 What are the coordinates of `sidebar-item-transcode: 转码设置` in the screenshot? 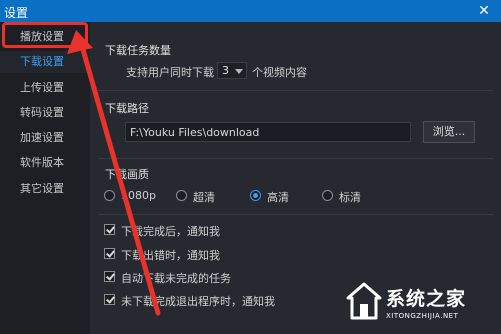 It's located at (45, 113).